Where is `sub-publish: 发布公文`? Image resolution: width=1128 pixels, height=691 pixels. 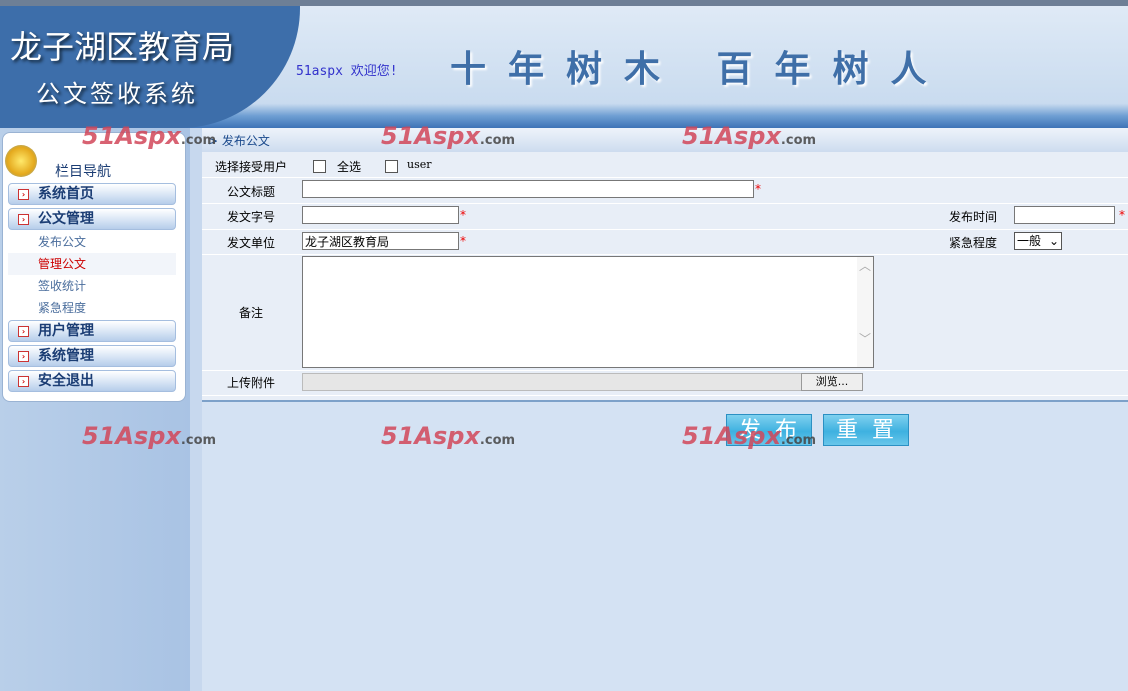
sub-publish: 发布公文 is located at coordinates (92, 242).